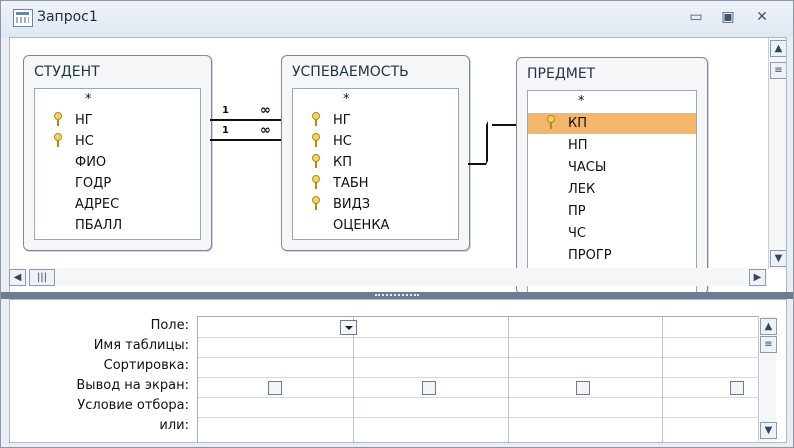 The image size is (794, 448). I want to click on field-item: НП, so click(612, 145).